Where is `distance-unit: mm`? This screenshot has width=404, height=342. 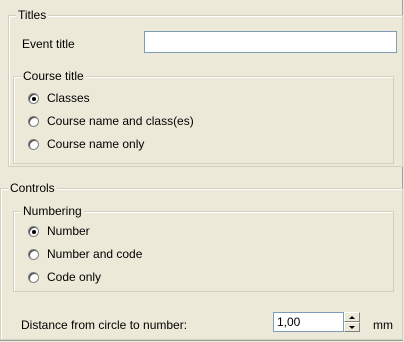 distance-unit: mm is located at coordinates (383, 325).